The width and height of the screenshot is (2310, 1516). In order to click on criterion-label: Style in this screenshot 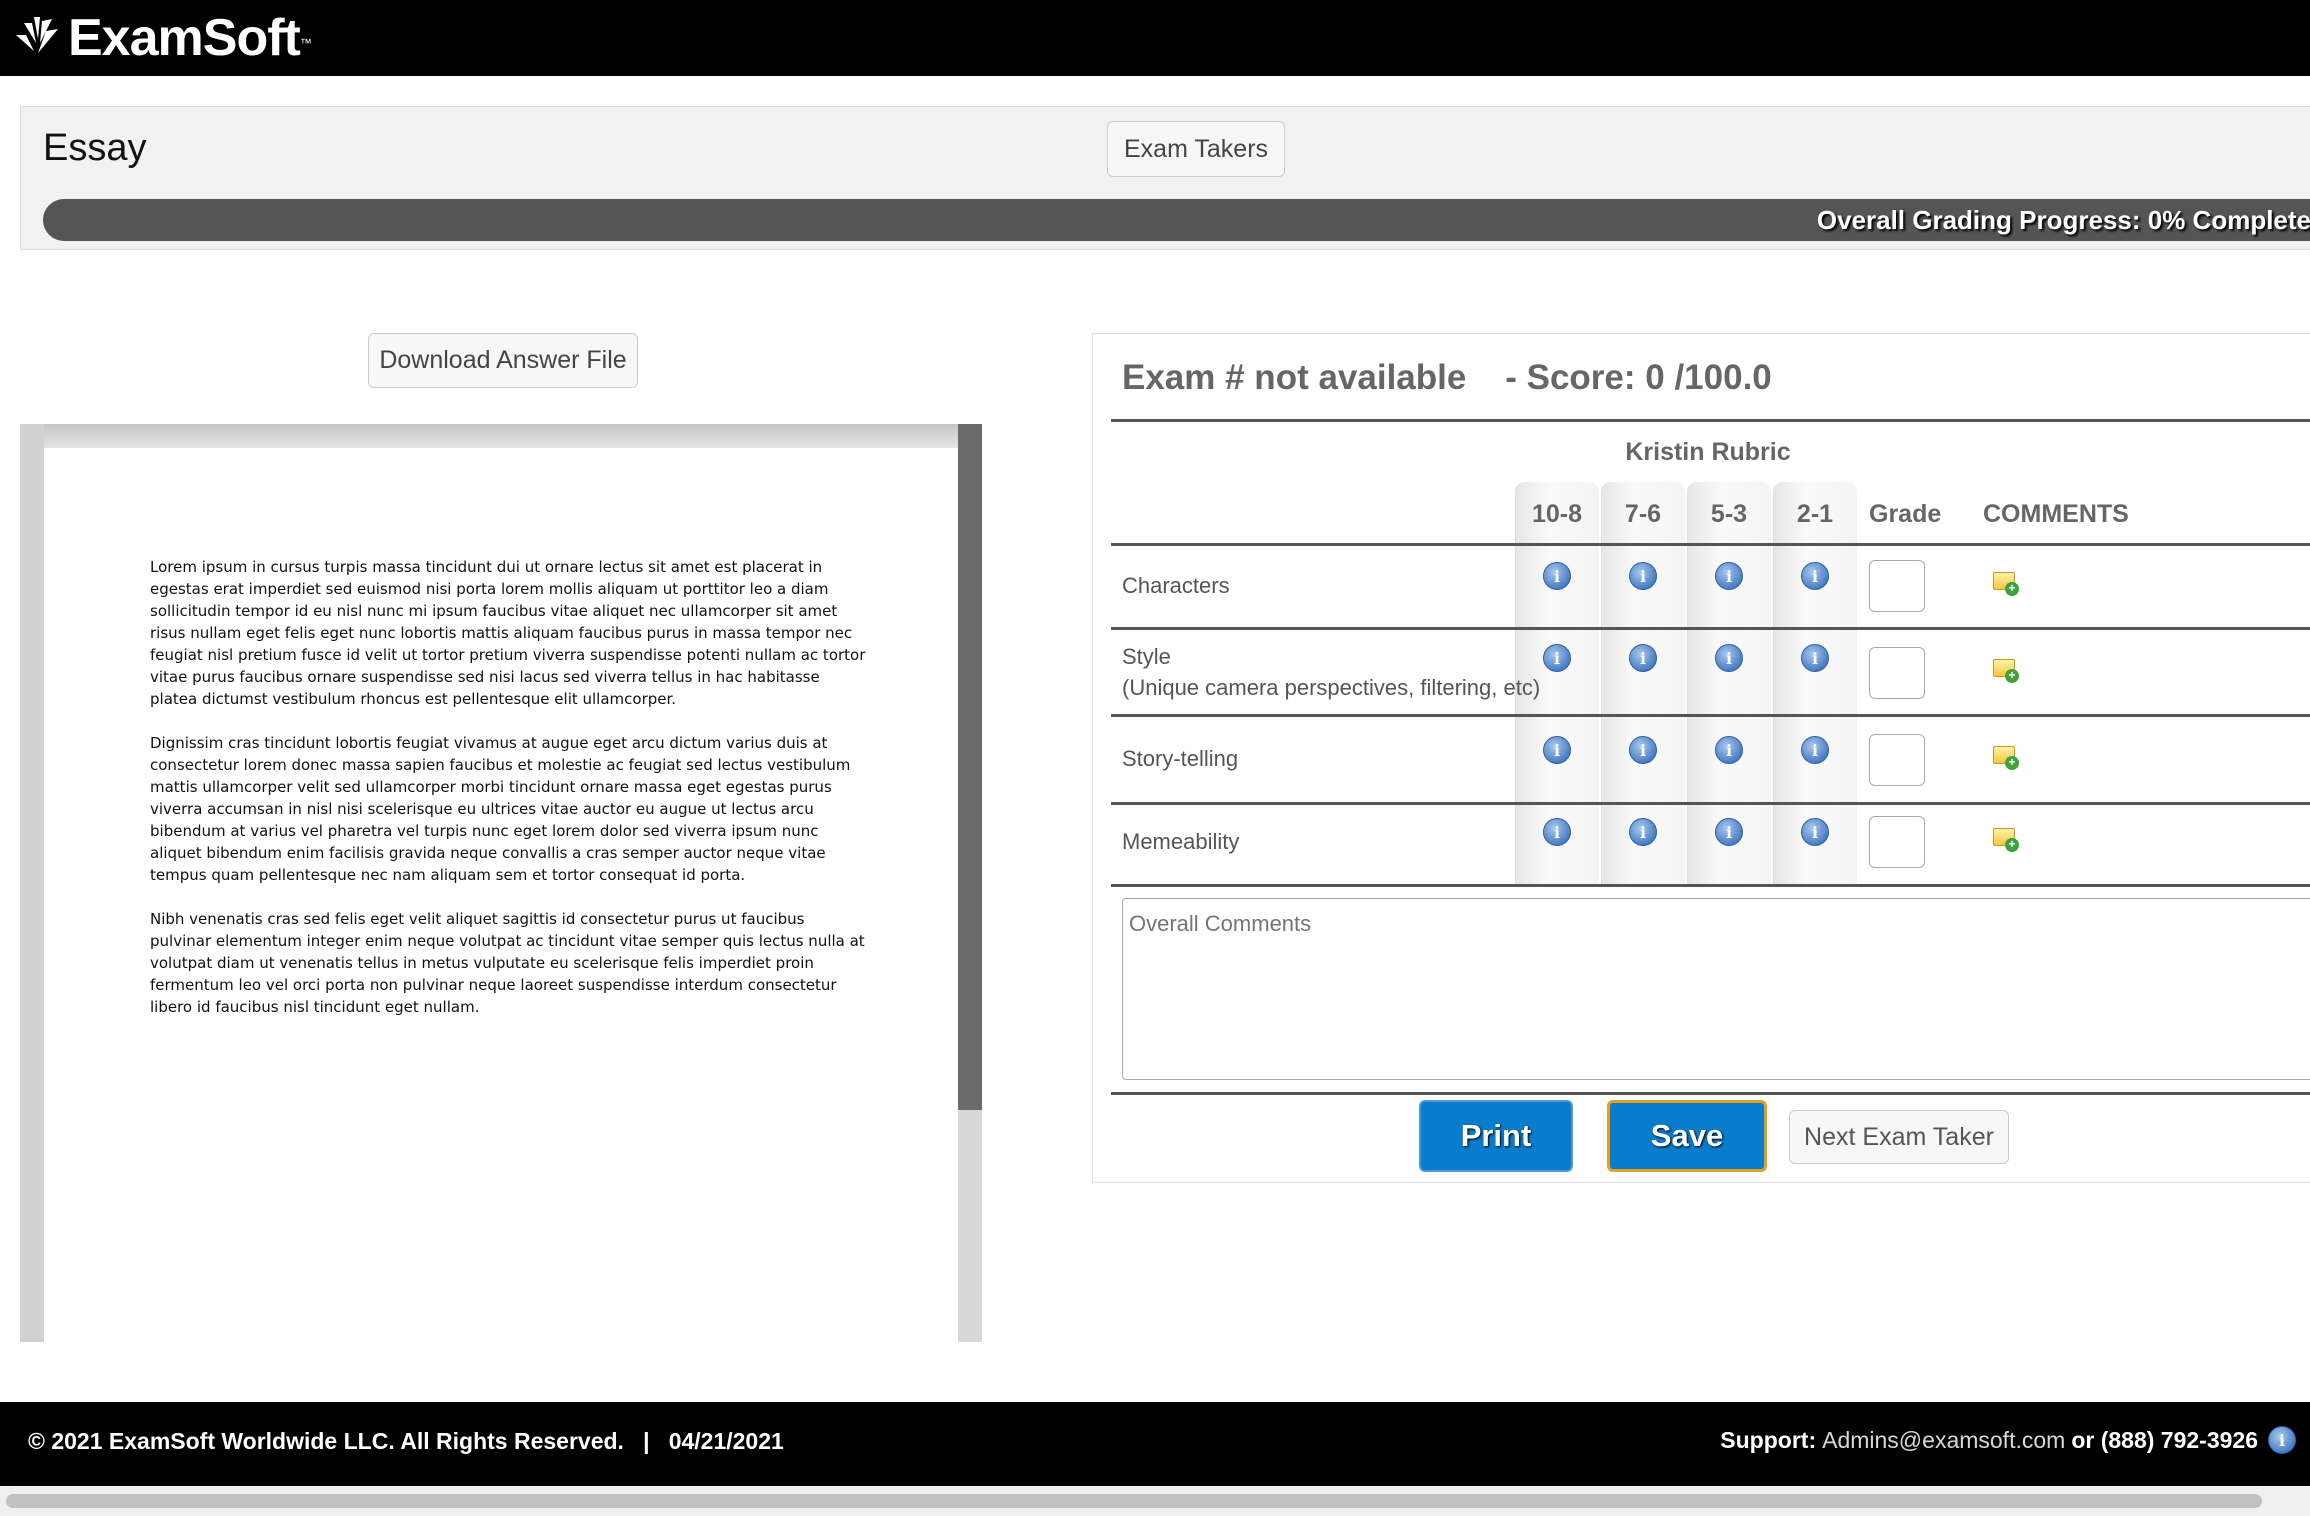, I will do `click(1146, 656)`.